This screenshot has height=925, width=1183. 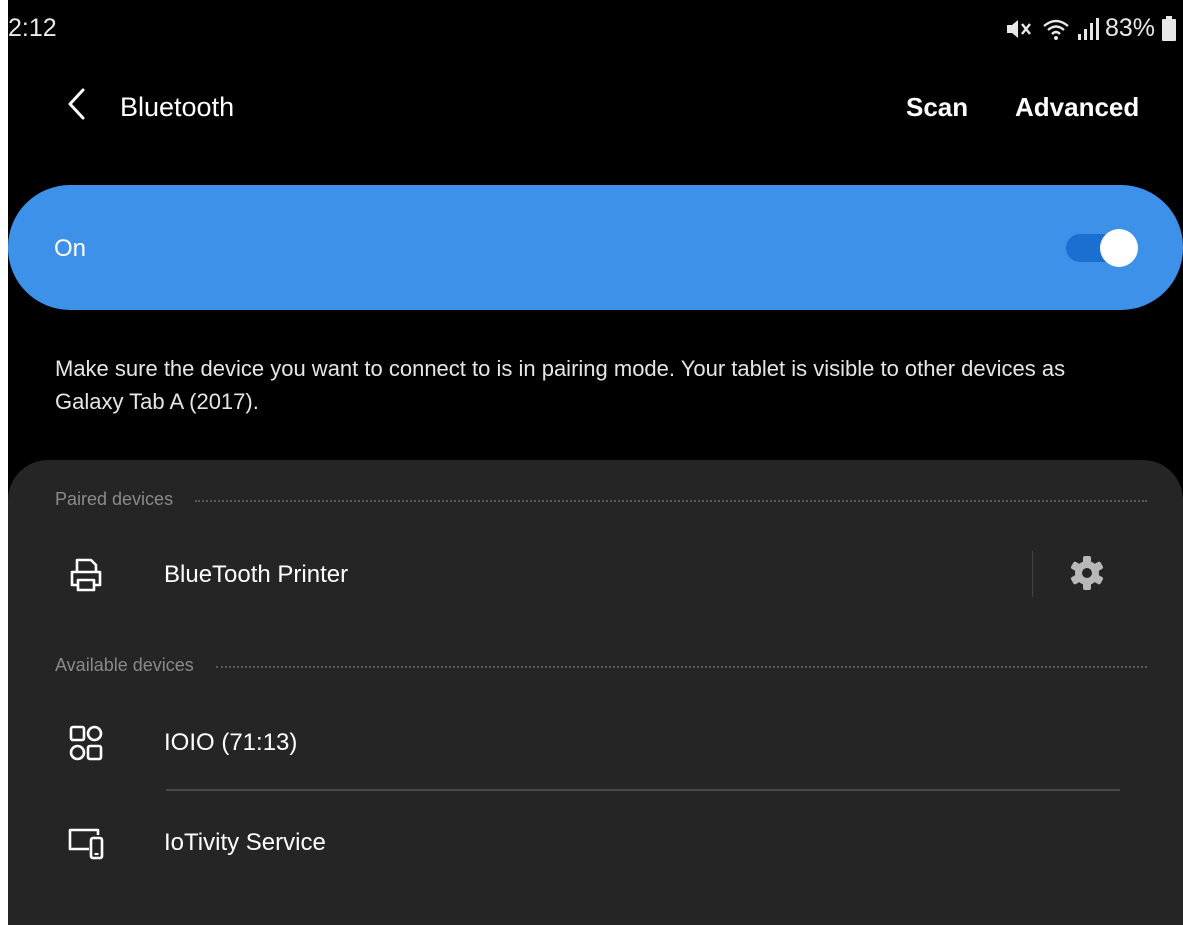 What do you see at coordinates (86, 575) in the screenshot?
I see `printer-icon` at bounding box center [86, 575].